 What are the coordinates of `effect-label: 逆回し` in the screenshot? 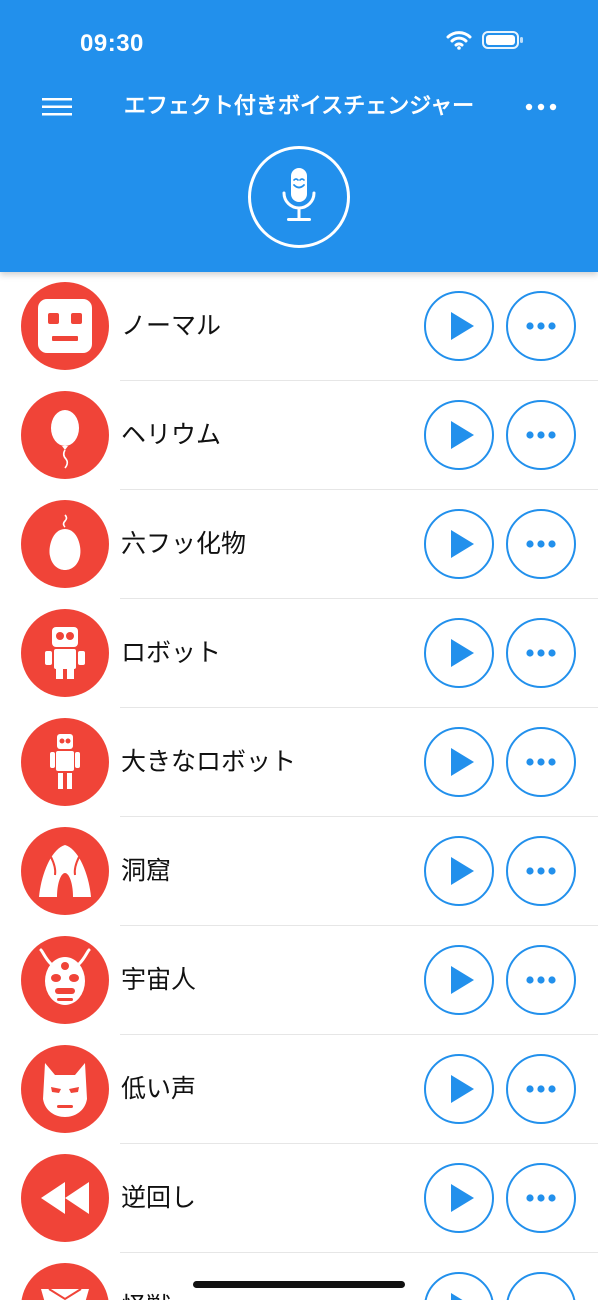 It's located at (159, 1197).